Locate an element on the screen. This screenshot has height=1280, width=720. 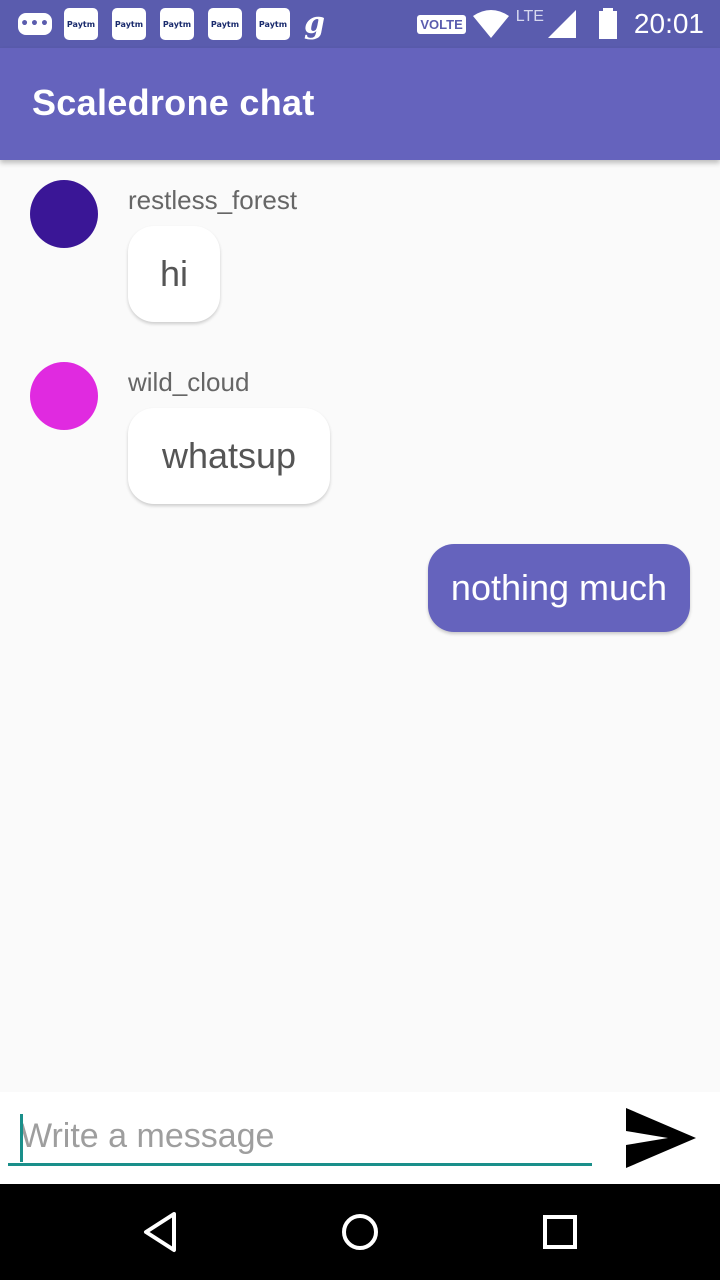
composer-bar is located at coordinates (360, 1138).